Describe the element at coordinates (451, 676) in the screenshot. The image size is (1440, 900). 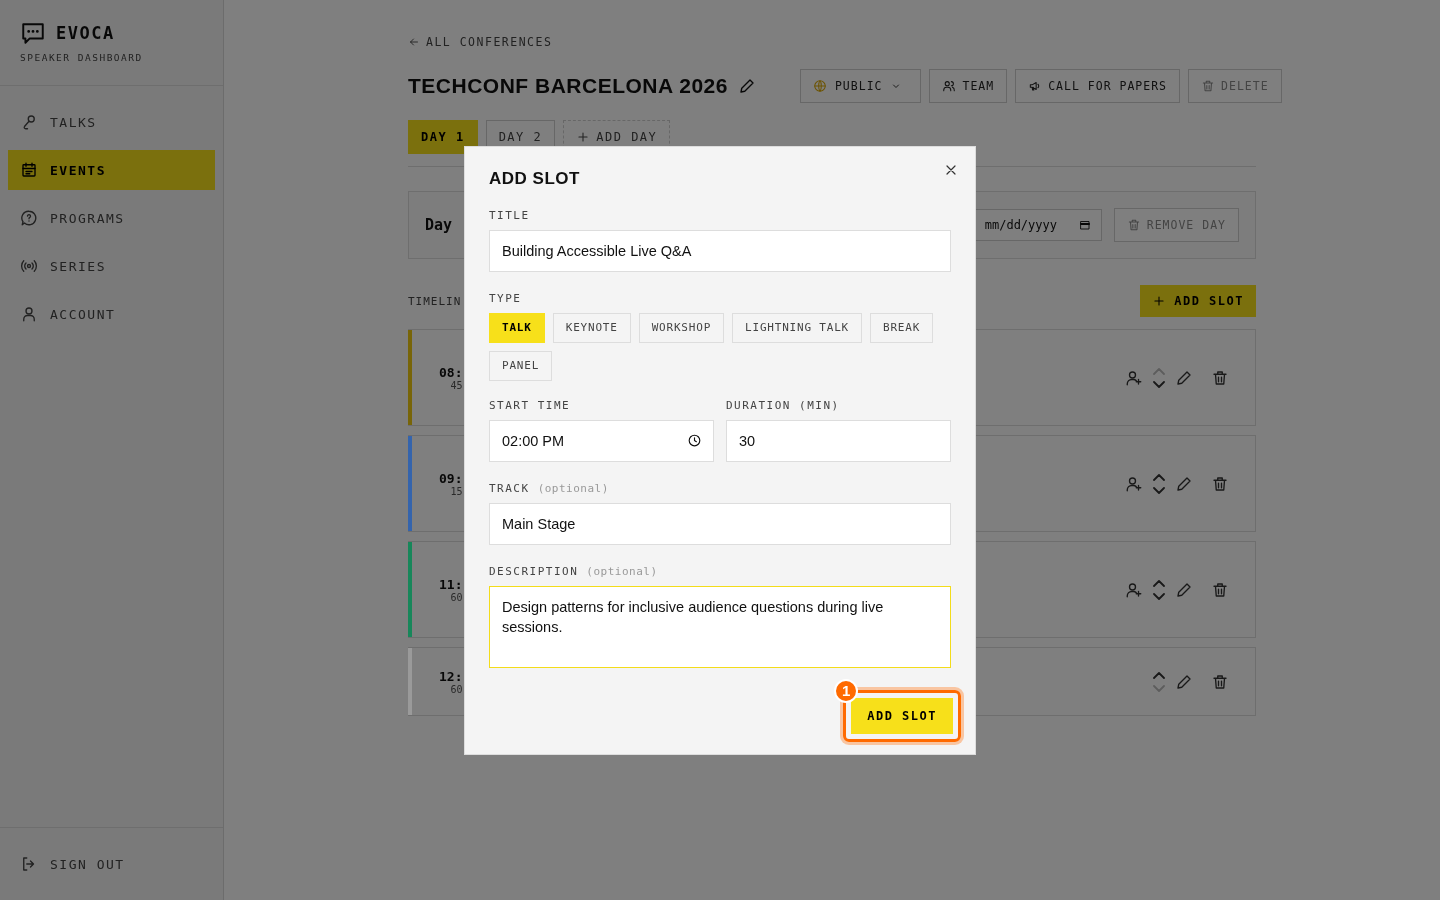
I see `slot-time: 12:` at that location.